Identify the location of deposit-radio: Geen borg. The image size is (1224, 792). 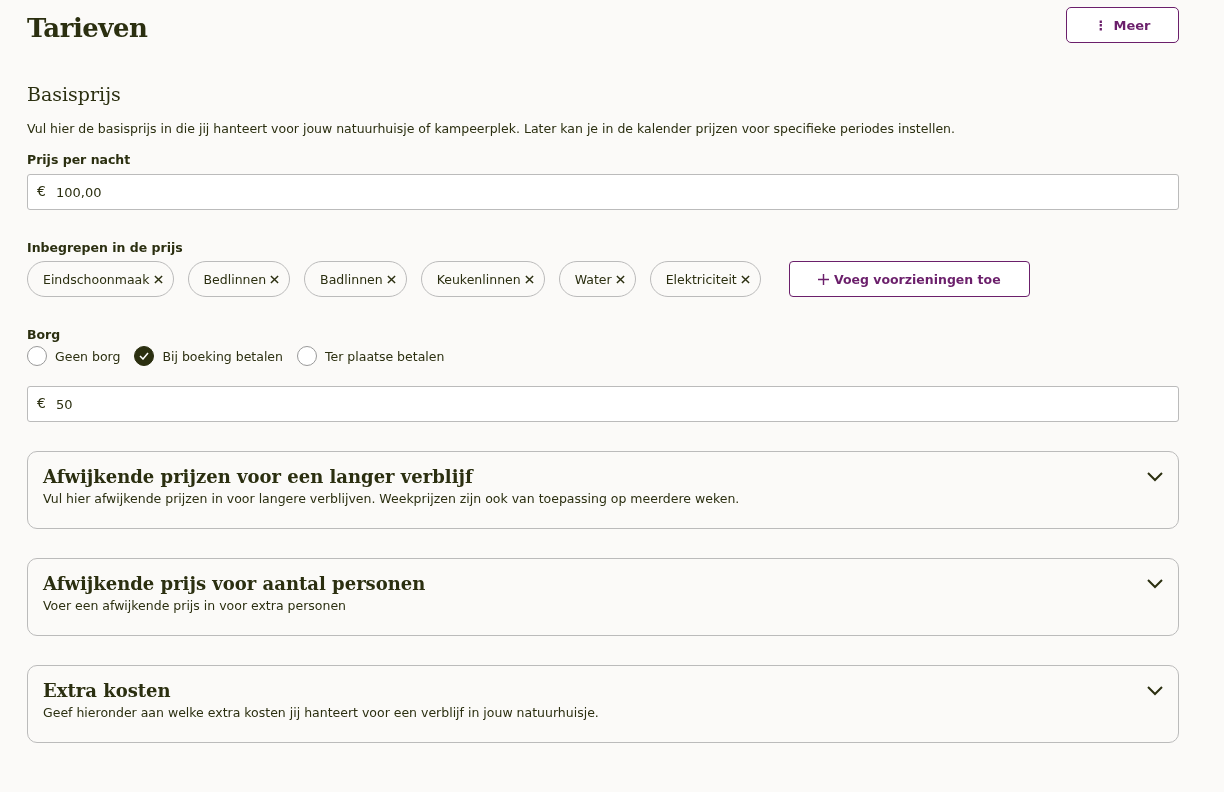
(74, 356).